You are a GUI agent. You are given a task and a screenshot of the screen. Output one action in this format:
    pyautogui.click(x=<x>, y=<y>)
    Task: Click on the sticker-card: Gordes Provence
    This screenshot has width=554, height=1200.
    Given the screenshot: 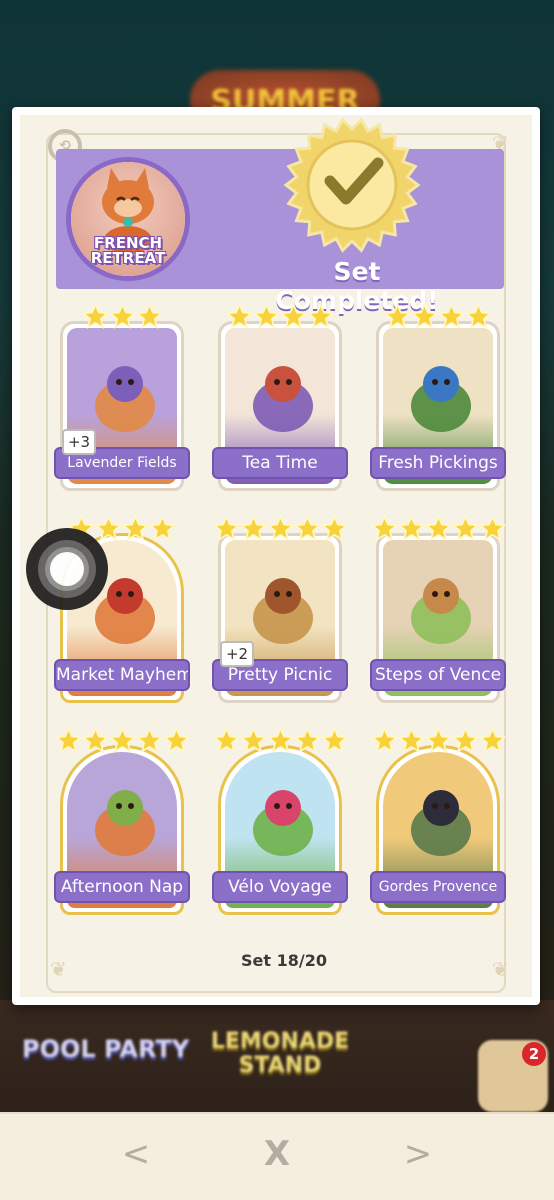 What is the action you would take?
    pyautogui.click(x=438, y=821)
    